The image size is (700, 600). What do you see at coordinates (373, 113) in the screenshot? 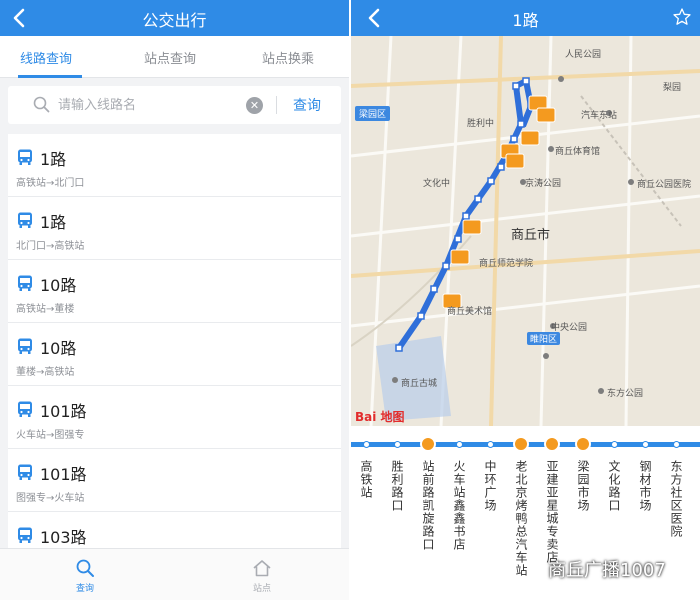
I see `district-label: 梁园区` at bounding box center [373, 113].